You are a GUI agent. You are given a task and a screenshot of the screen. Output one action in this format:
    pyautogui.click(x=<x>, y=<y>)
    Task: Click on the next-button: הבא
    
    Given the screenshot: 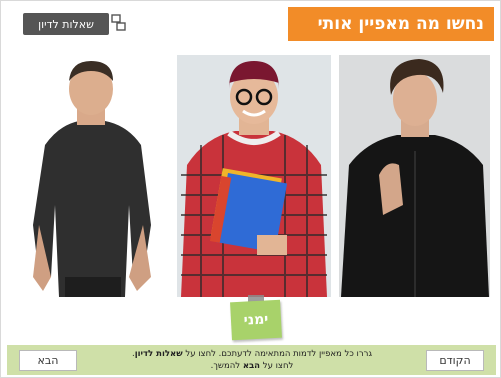 What is the action you would take?
    pyautogui.click(x=48, y=360)
    